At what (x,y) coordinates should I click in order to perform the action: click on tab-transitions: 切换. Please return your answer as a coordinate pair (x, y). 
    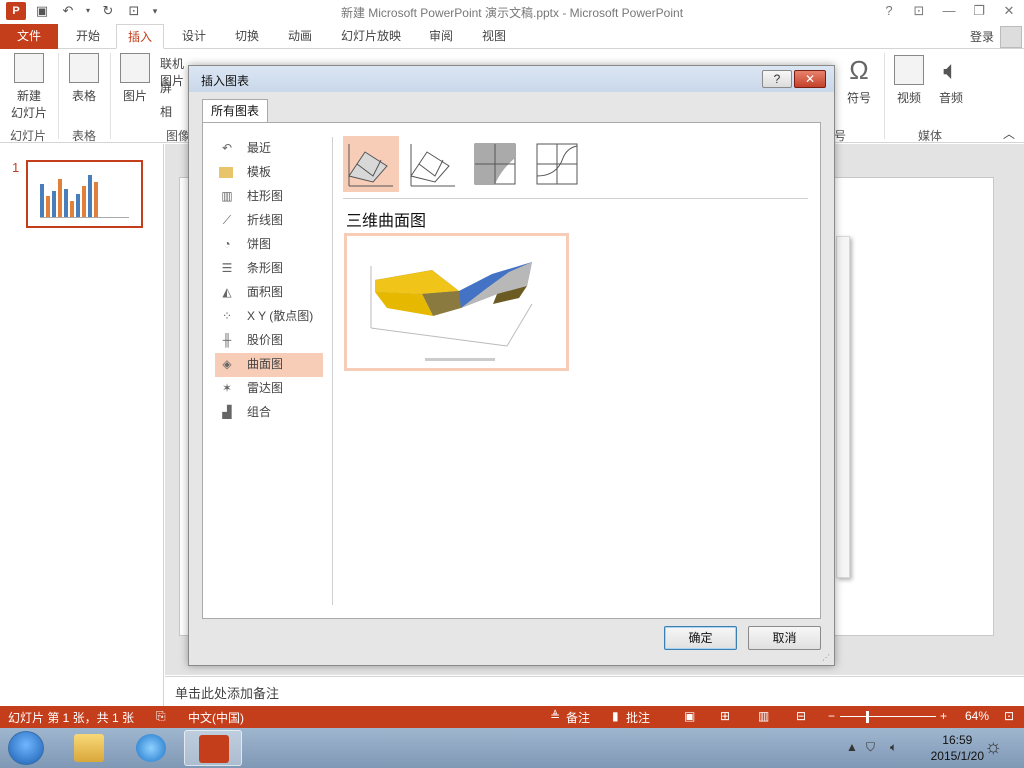
    Looking at the image, I should click on (247, 36).